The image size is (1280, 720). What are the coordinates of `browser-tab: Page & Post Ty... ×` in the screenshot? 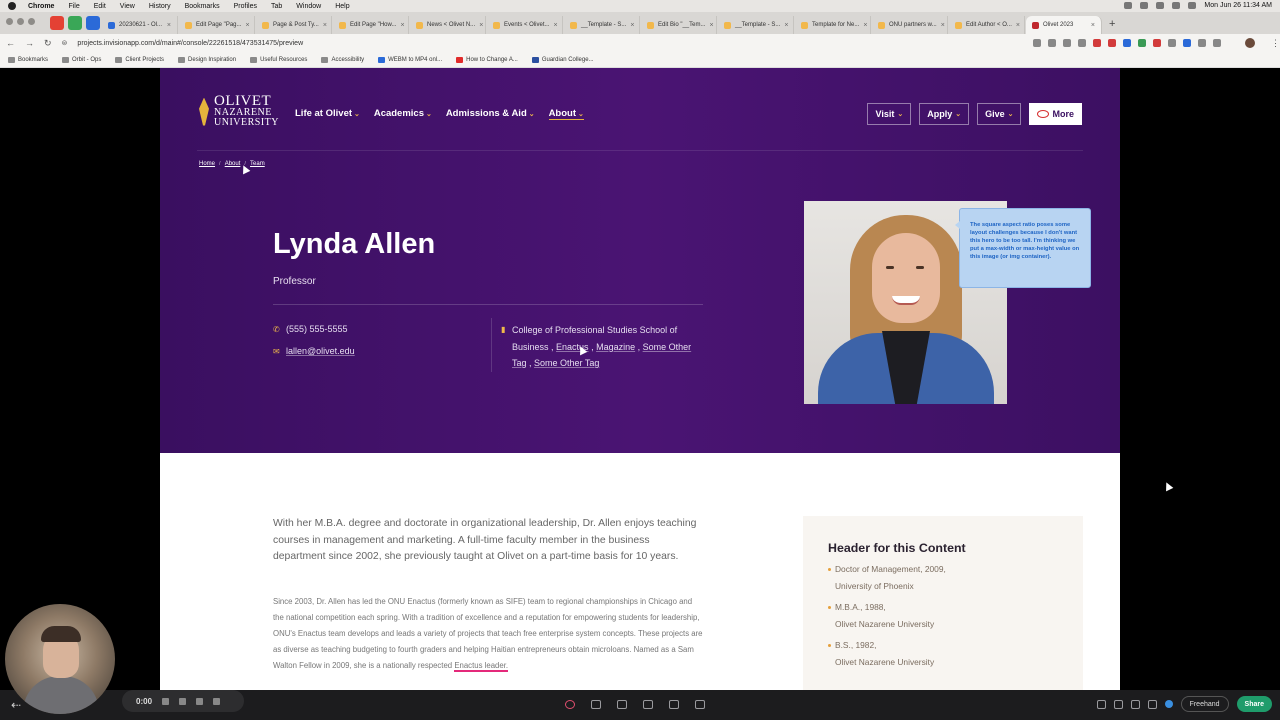 It's located at (294, 25).